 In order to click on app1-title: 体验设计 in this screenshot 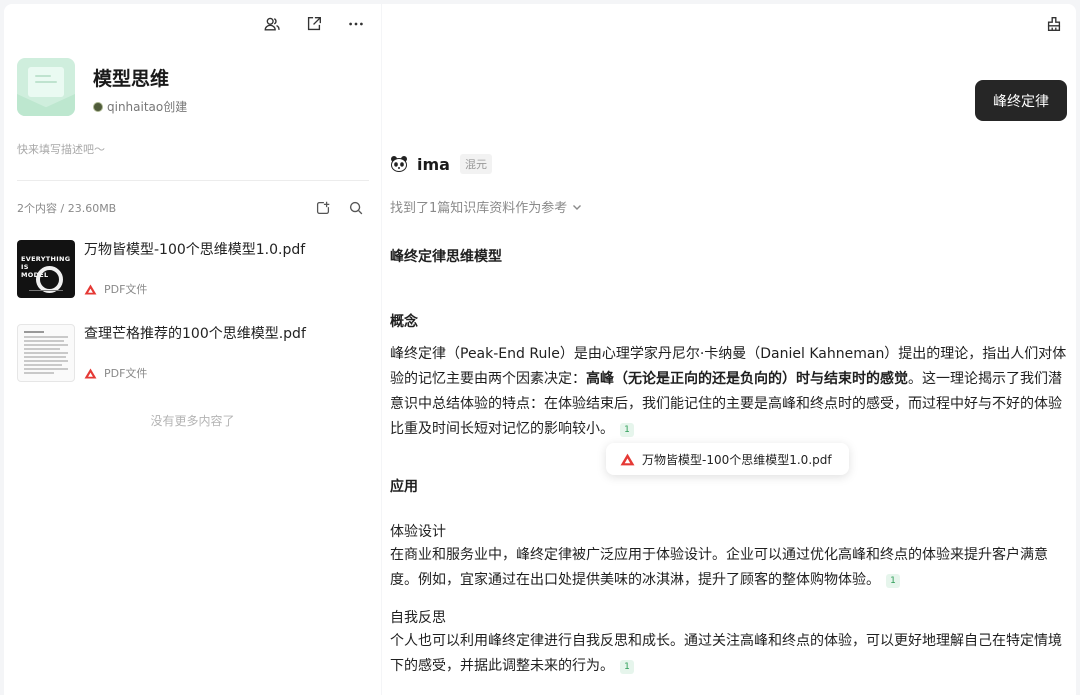, I will do `click(418, 532)`.